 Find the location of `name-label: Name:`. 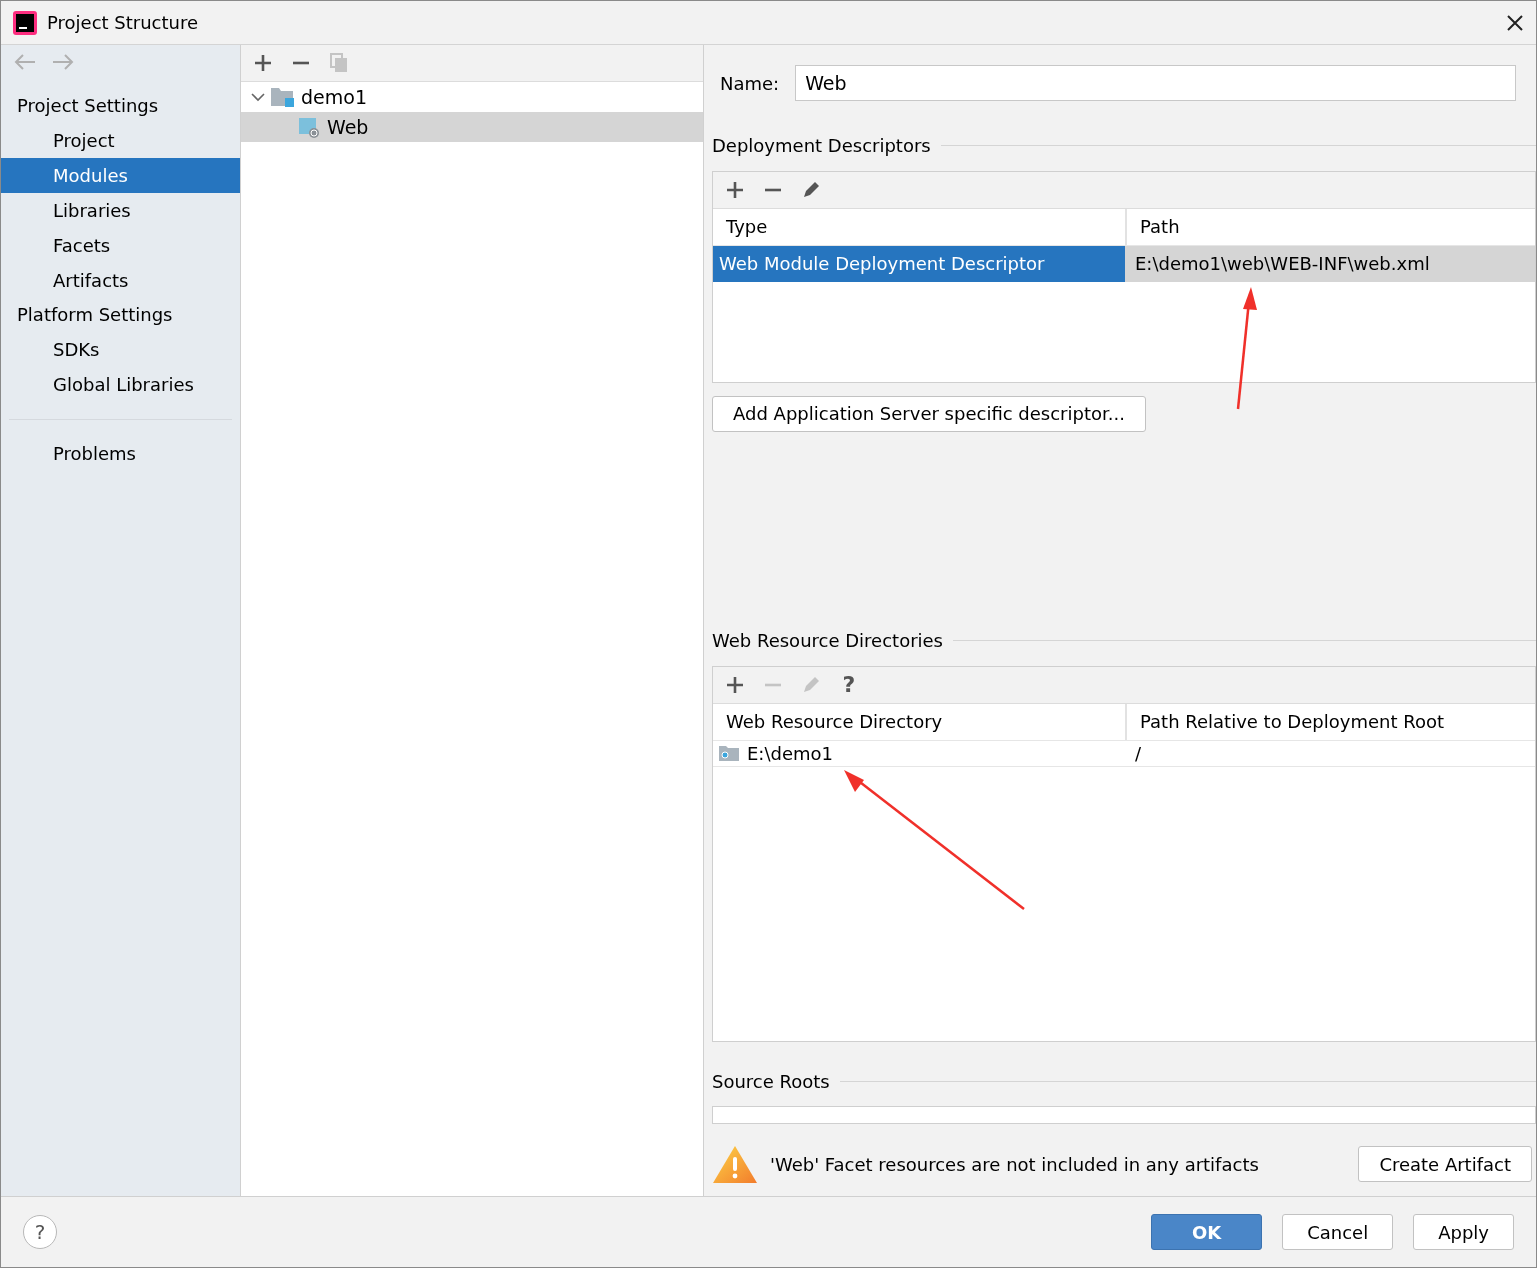

name-label: Name: is located at coordinates (750, 83).